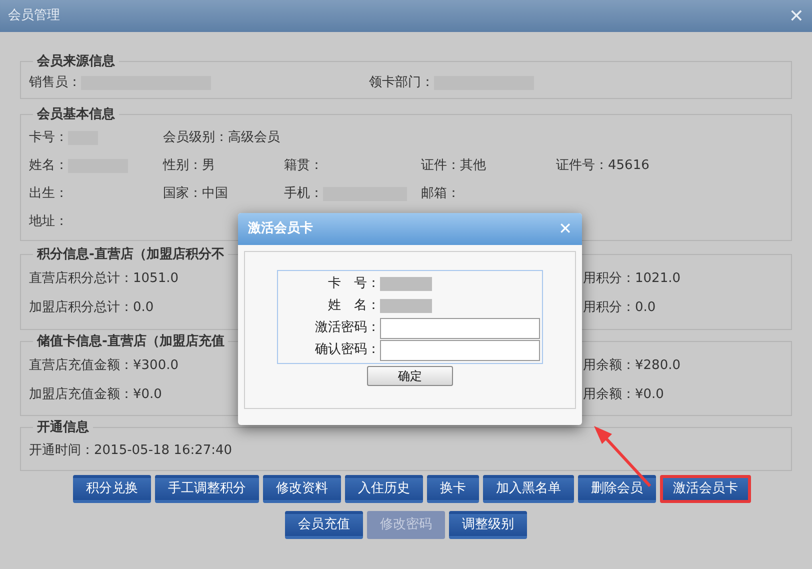  I want to click on field-label: 出生：, so click(48, 194).